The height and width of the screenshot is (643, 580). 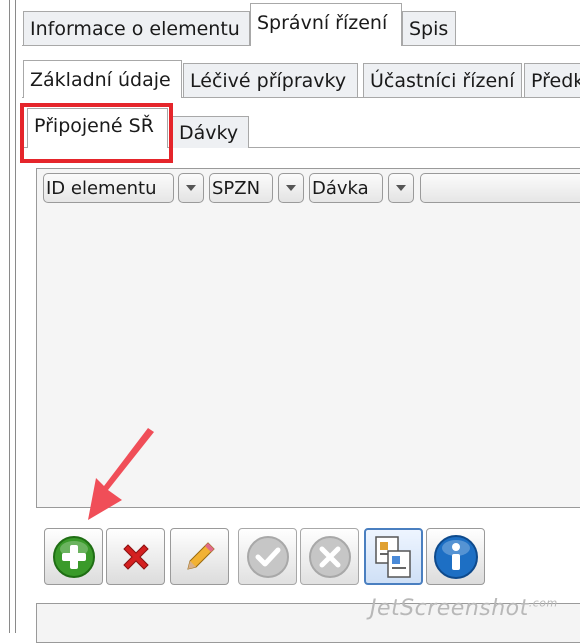 I want to click on add-button, so click(x=73, y=556).